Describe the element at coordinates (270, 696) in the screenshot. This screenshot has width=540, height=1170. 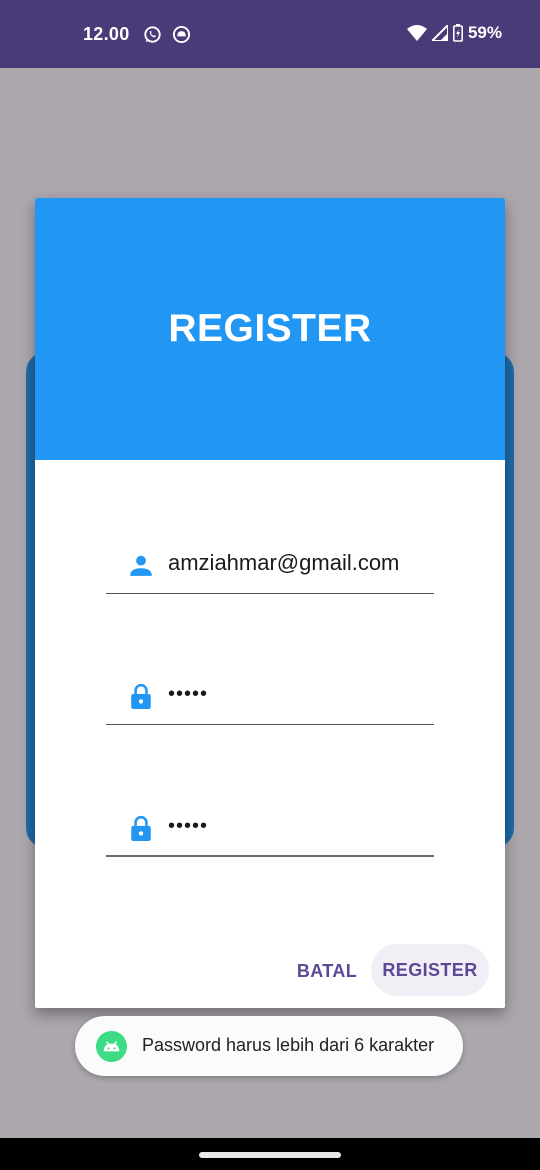
I see `password-field: •••••` at that location.